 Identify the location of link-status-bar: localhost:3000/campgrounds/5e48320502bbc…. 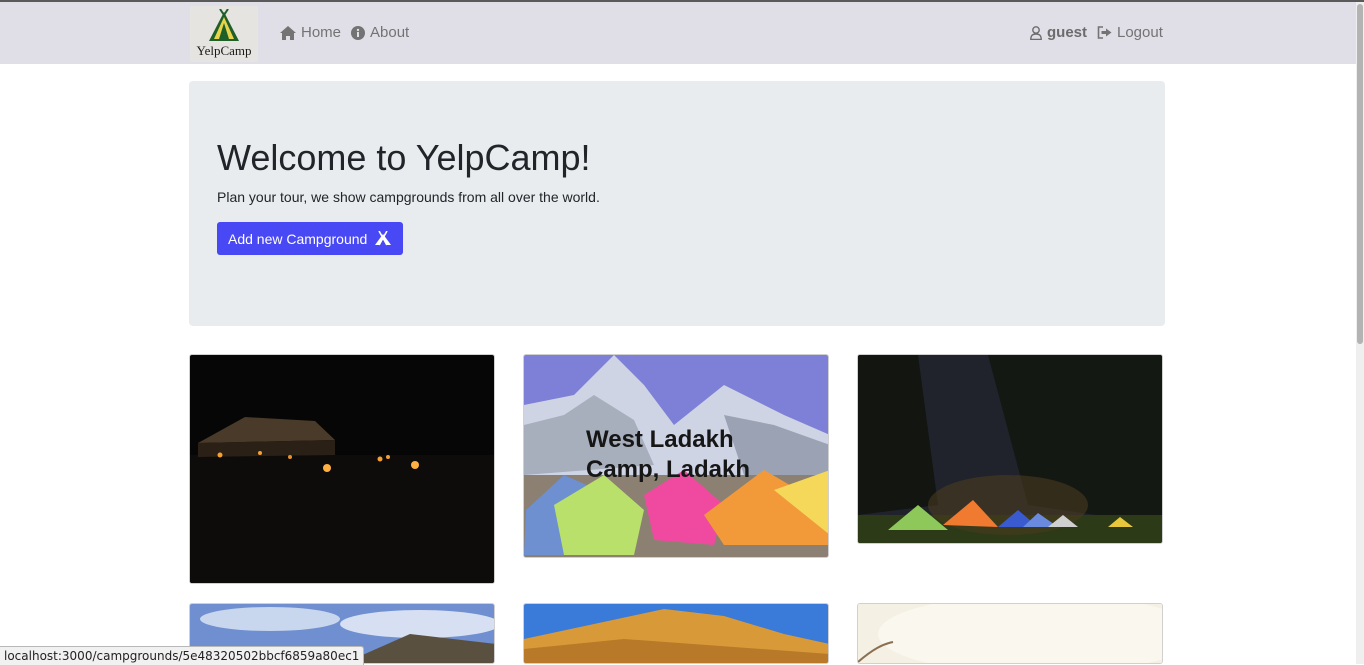
(182, 655).